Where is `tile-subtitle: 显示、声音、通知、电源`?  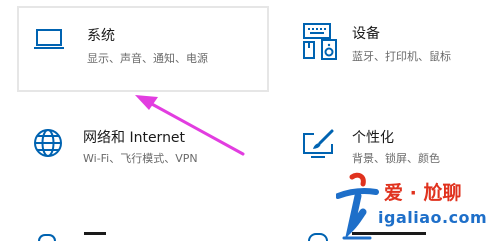
tile-subtitle: 显示、声音、通知、电源 is located at coordinates (147, 58).